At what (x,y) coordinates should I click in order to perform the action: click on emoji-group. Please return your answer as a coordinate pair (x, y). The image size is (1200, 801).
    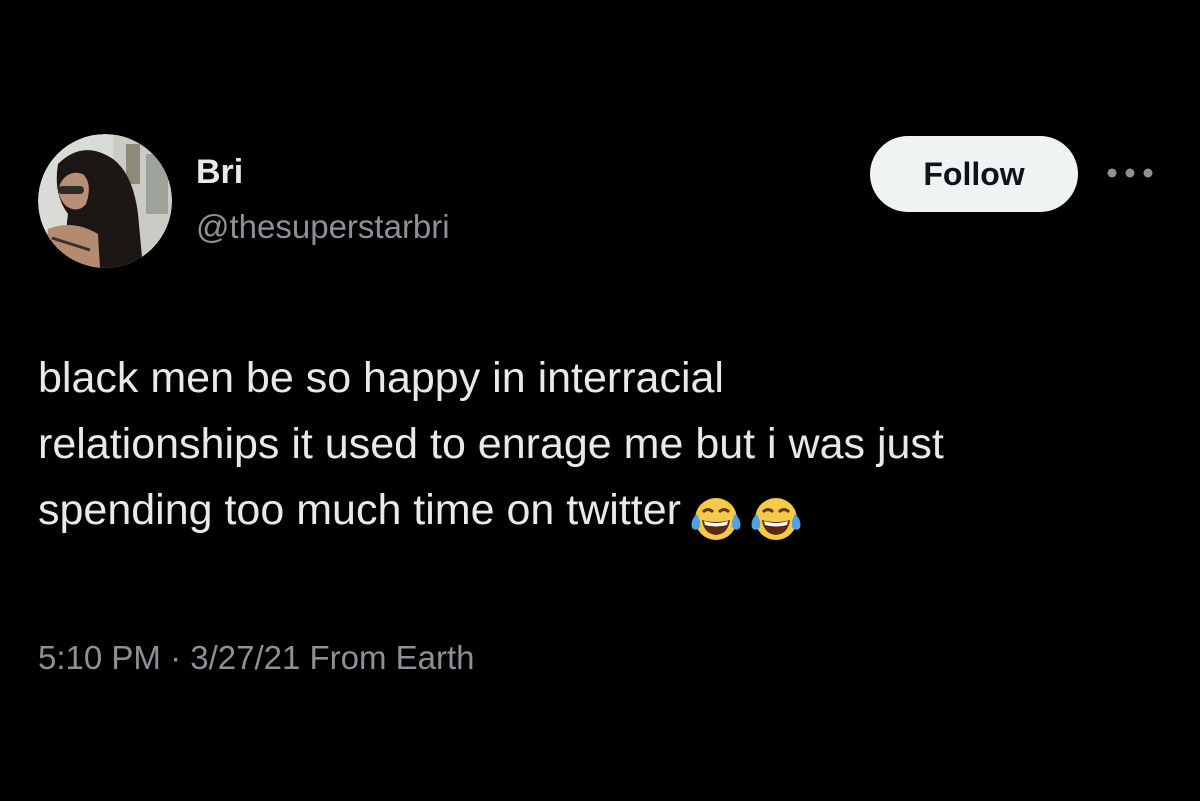
    Looking at the image, I should click on (749, 516).